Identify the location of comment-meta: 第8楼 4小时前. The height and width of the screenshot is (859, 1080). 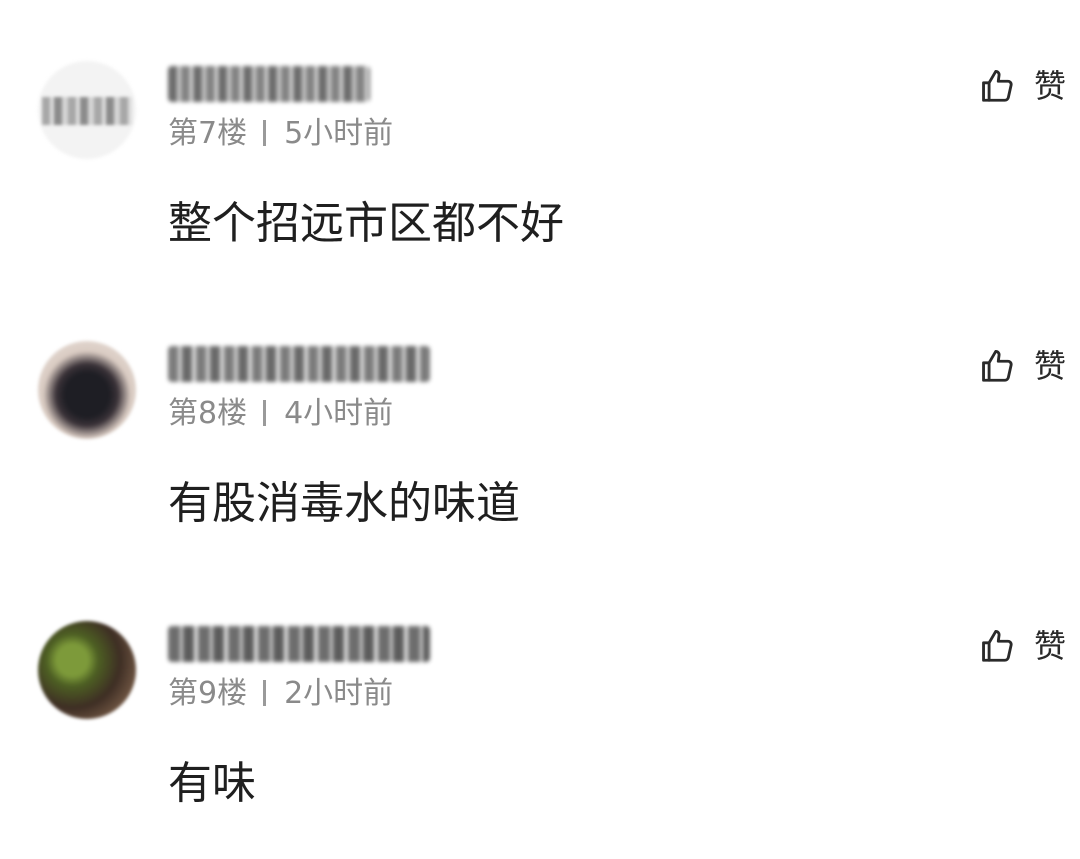
(280, 414).